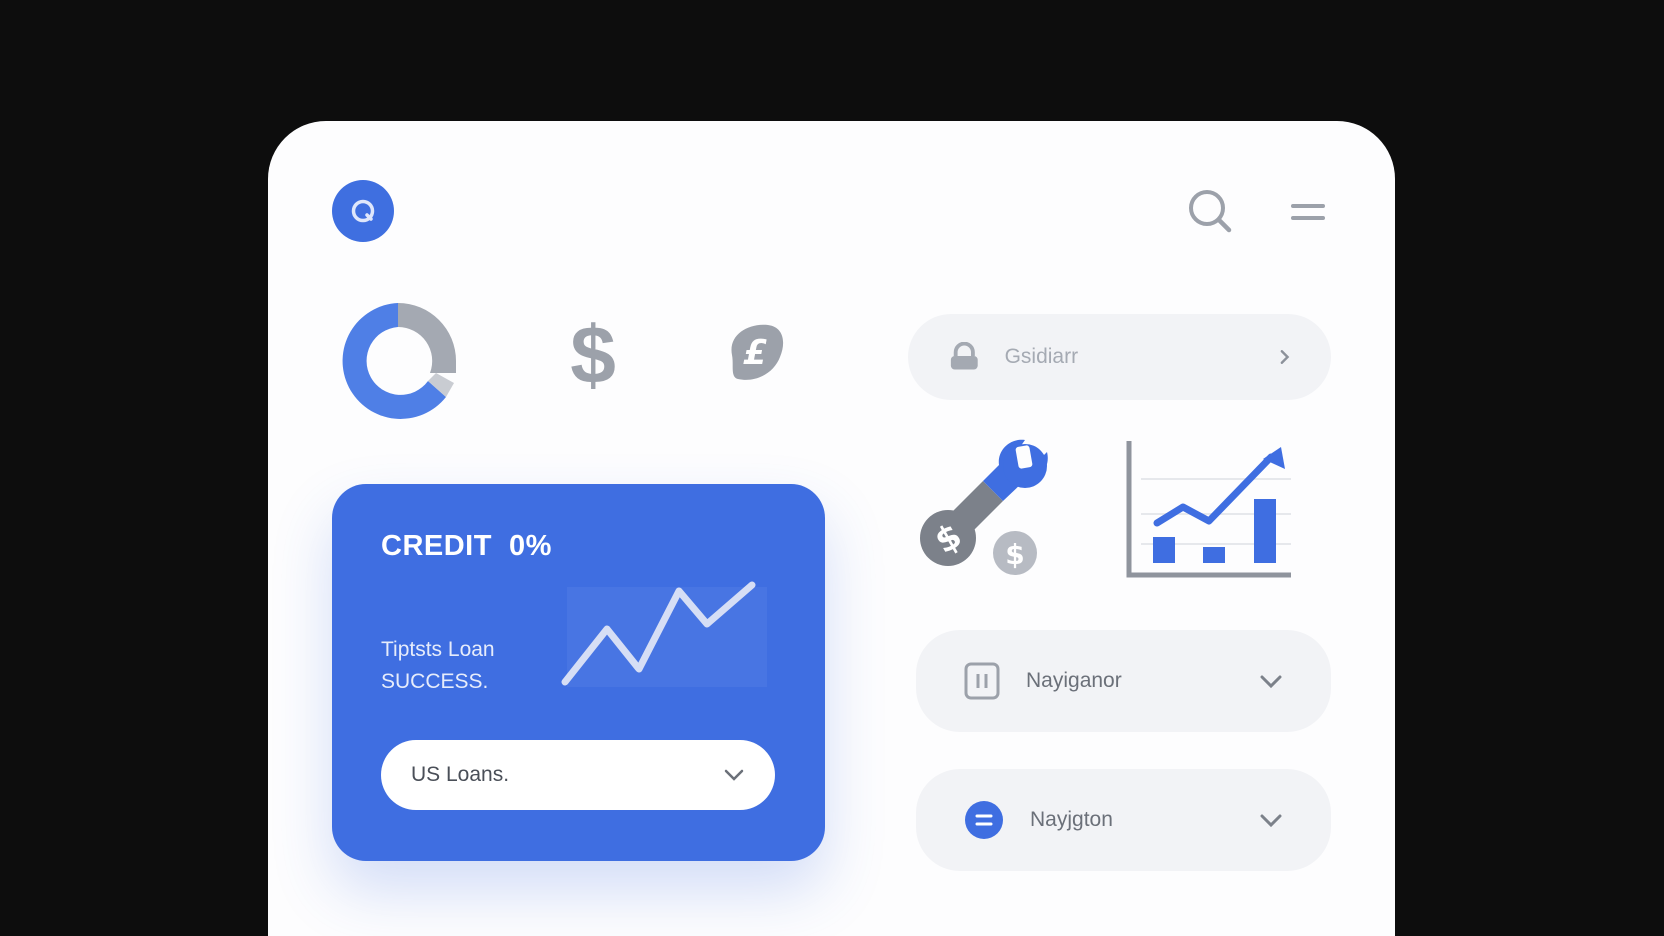 This screenshot has height=936, width=1664. Describe the element at coordinates (664, 634) in the screenshot. I see `trend-line-icon` at that location.